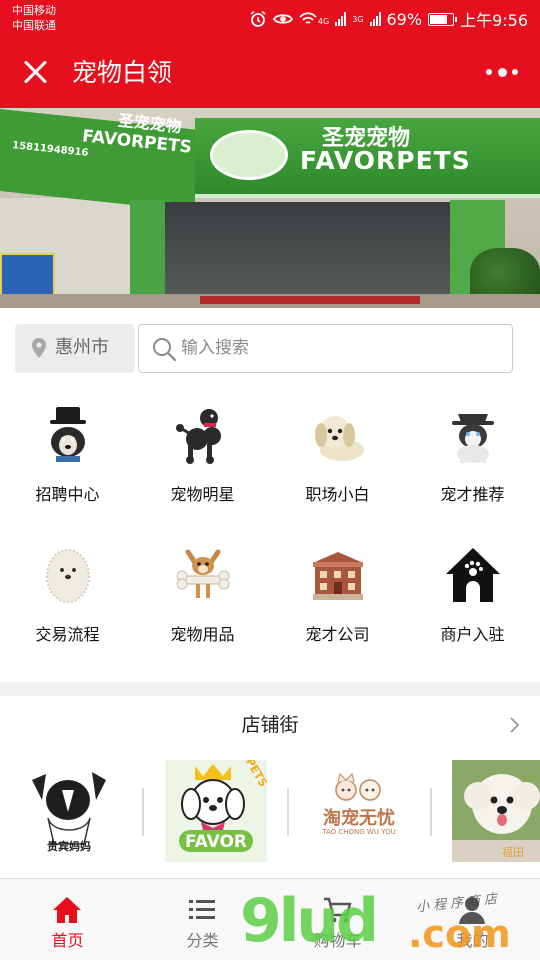 The height and width of the screenshot is (960, 540). Describe the element at coordinates (513, 852) in the screenshot. I see `shop-name: 福田` at that location.